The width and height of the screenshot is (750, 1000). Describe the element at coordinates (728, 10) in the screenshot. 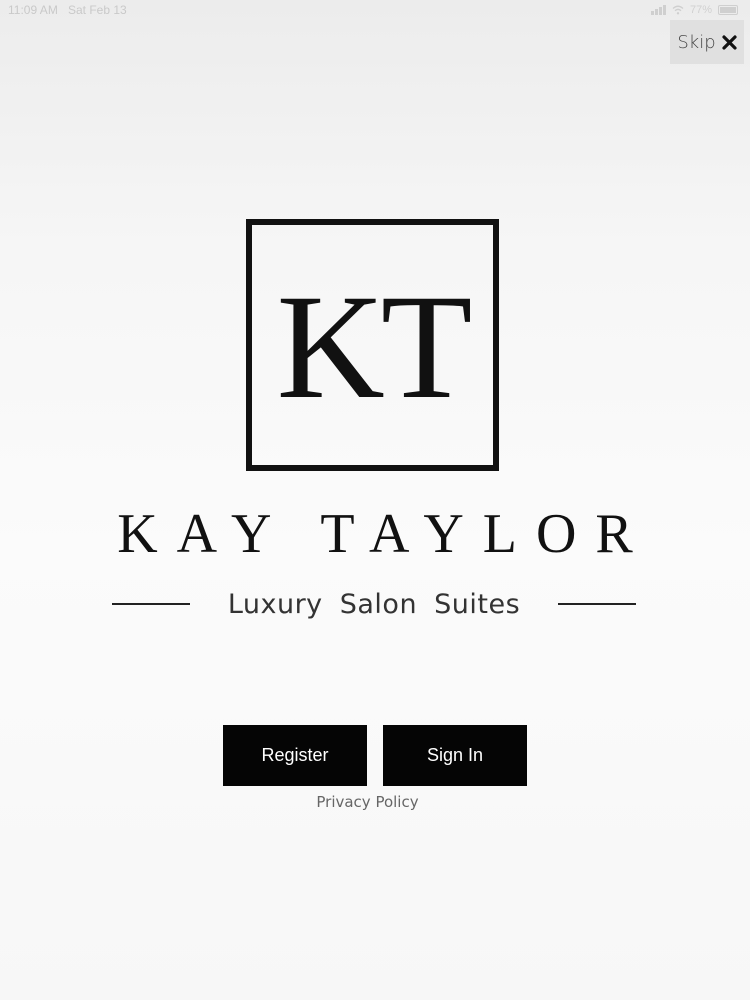

I see `battery-icon` at that location.